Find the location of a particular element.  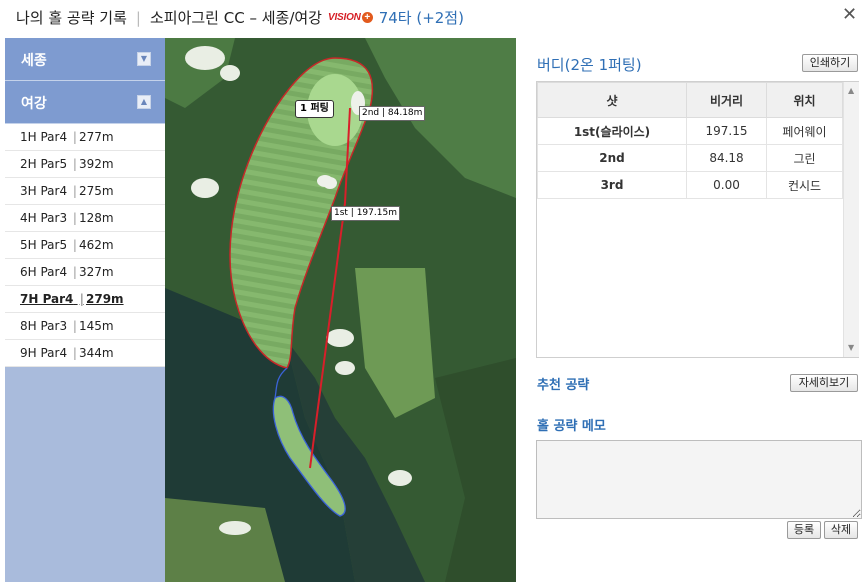

column-header: 비거리 is located at coordinates (726, 100).